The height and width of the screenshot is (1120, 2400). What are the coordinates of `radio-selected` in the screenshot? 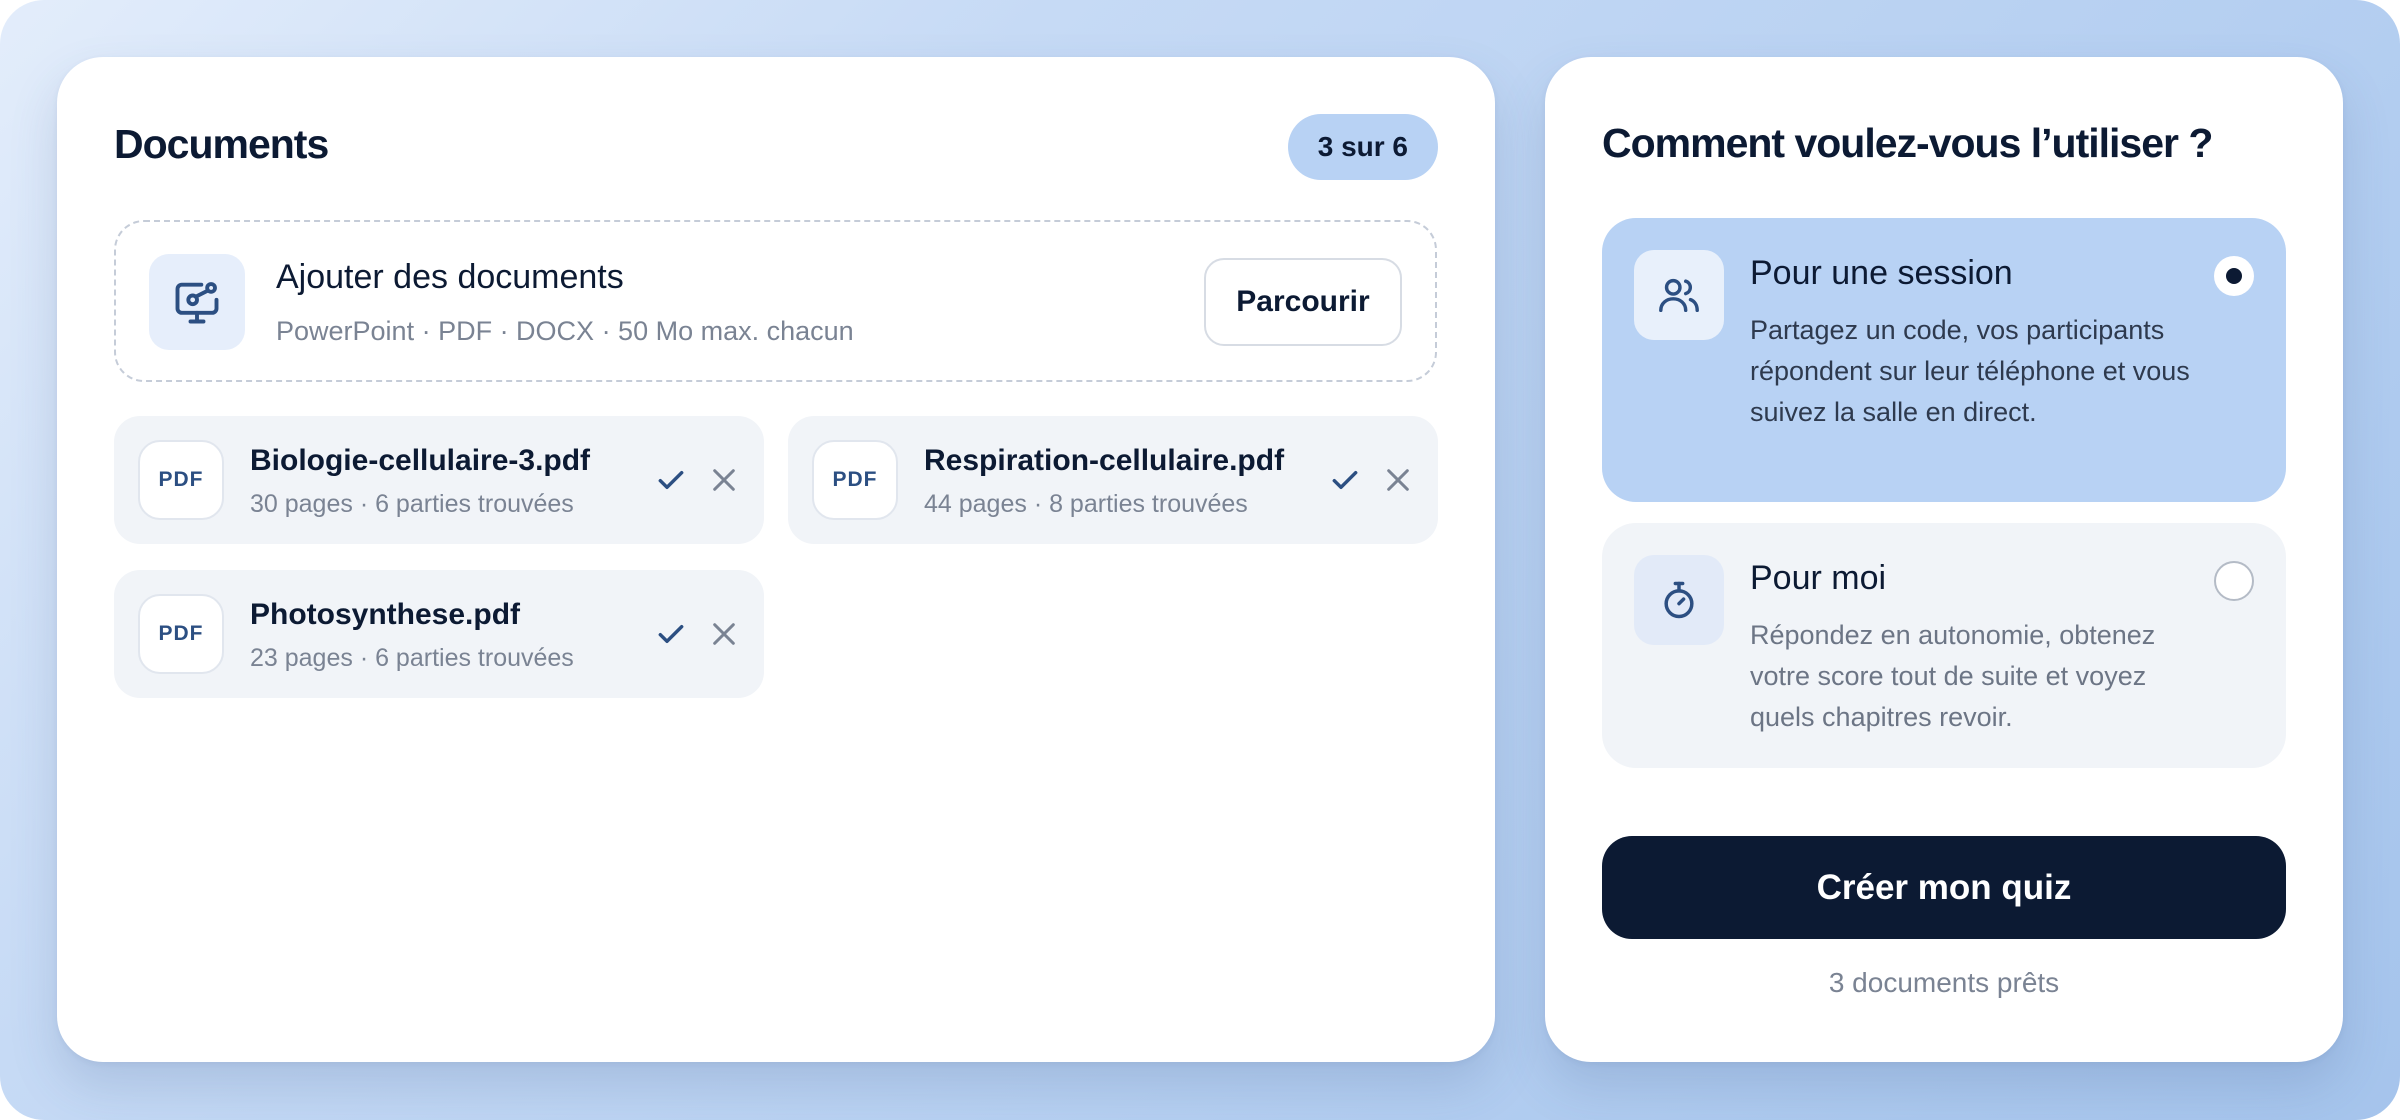 It's located at (2234, 276).